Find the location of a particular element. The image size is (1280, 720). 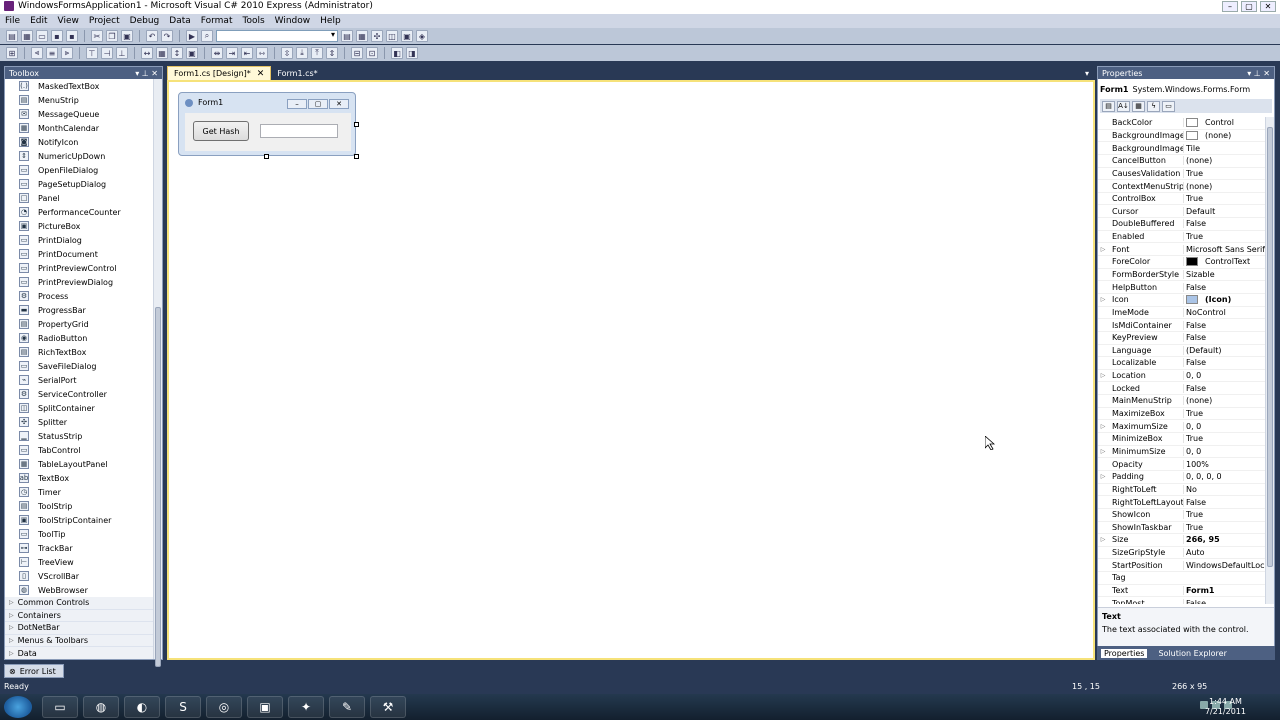

toolbox-item: ⇕ NumericUpDown is located at coordinates (80, 156).